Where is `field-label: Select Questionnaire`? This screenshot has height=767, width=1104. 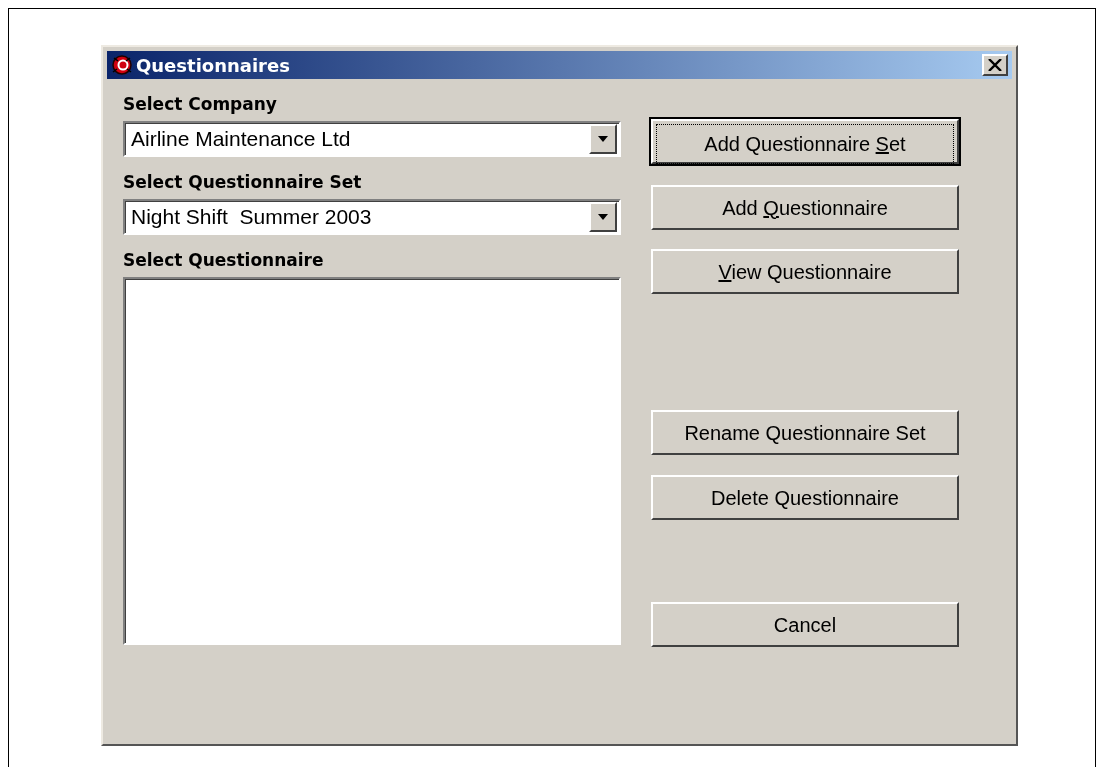
field-label: Select Questionnaire is located at coordinates (223, 260).